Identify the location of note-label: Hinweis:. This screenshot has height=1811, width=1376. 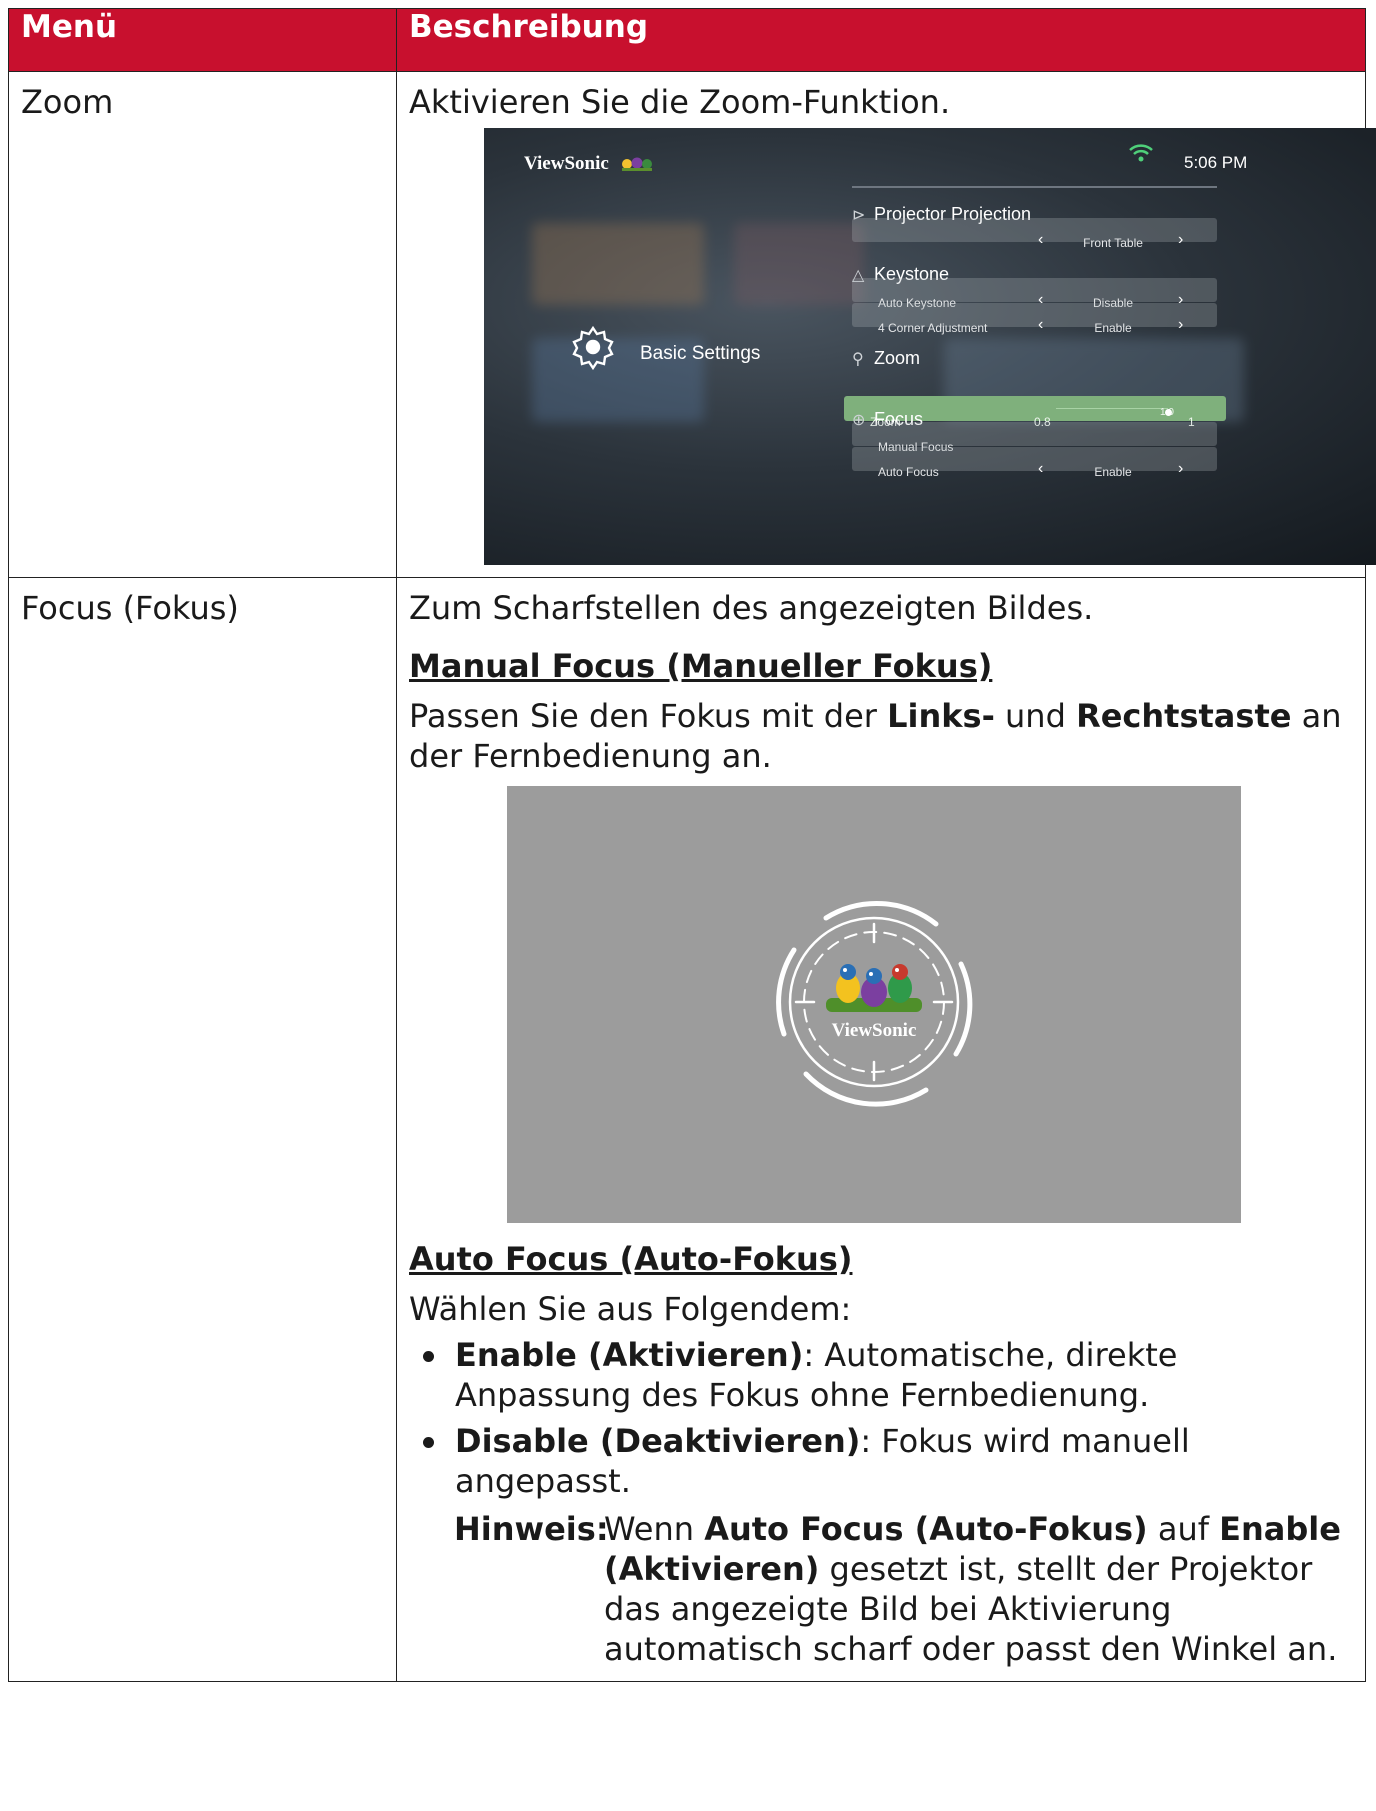
(531, 1529).